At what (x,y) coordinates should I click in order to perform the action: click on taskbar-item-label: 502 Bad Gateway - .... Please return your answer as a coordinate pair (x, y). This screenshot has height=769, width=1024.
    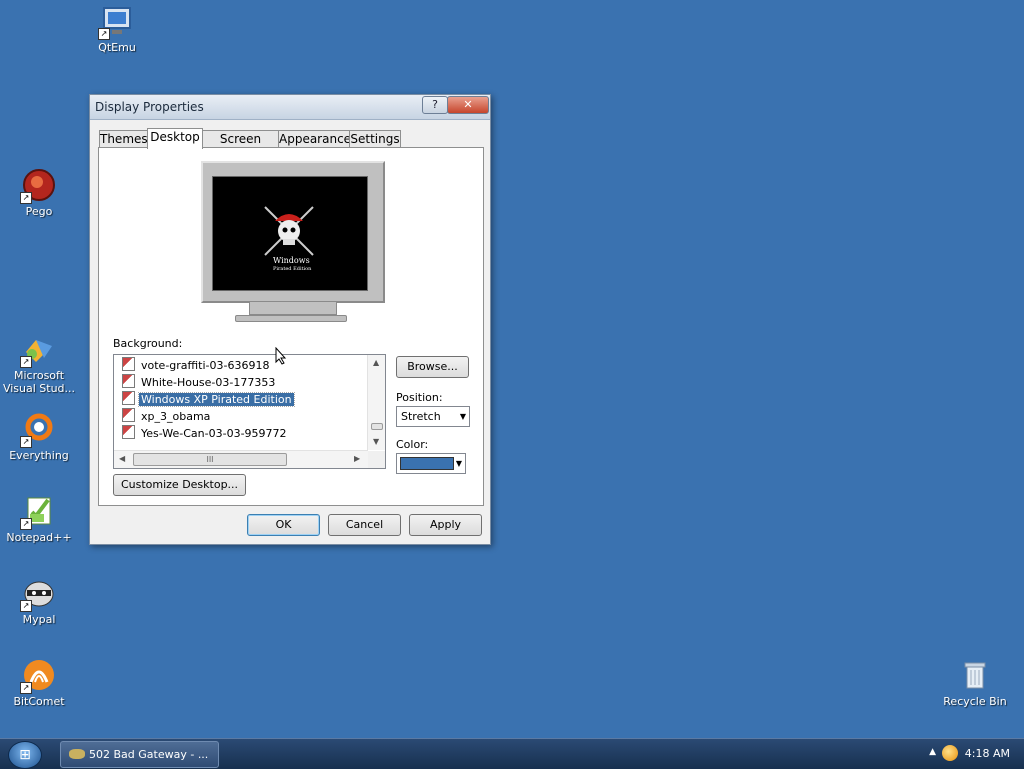
    Looking at the image, I should click on (149, 754).